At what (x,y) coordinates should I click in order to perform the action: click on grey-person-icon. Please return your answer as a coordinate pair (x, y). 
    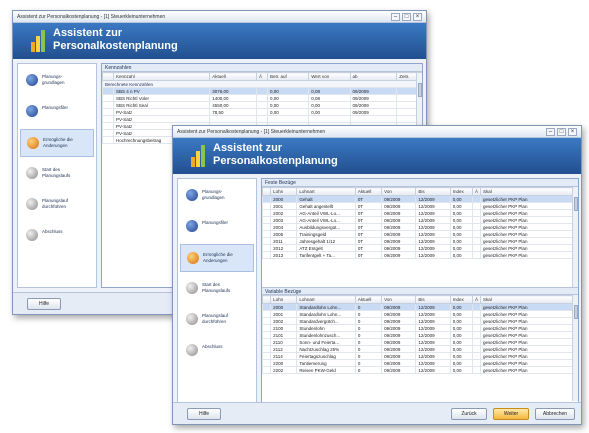
    Looking at the image, I should click on (192, 319).